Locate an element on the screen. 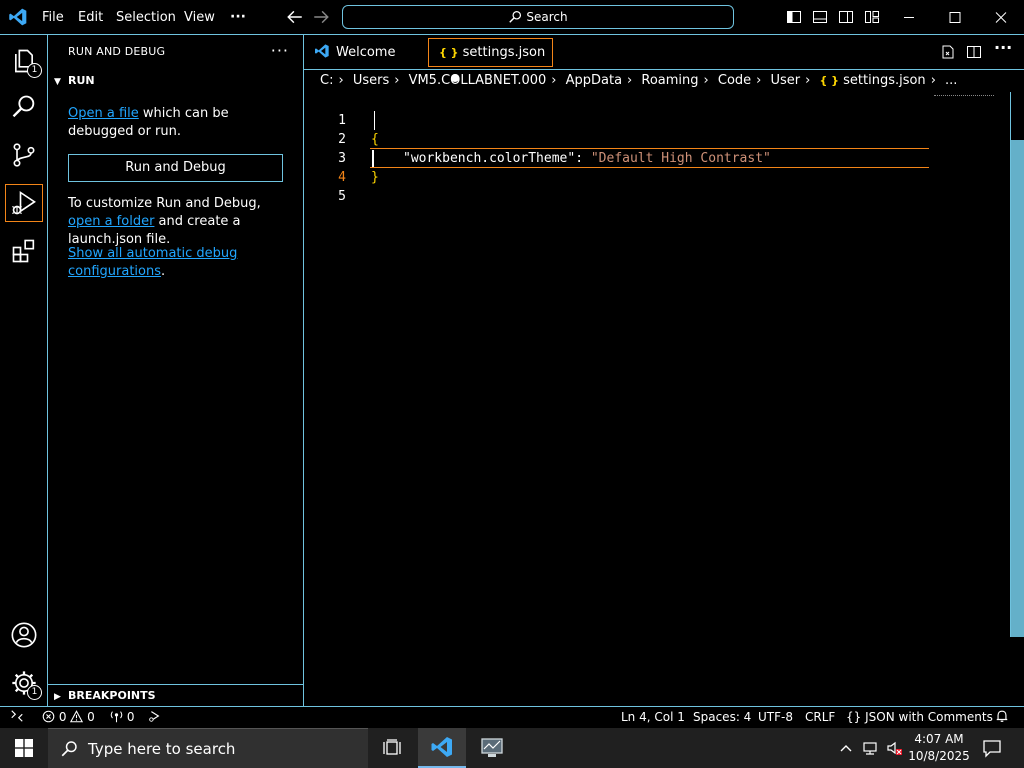 This screenshot has height=768, width=1024. tab-settings-json: { } settings.json is located at coordinates (490, 60).